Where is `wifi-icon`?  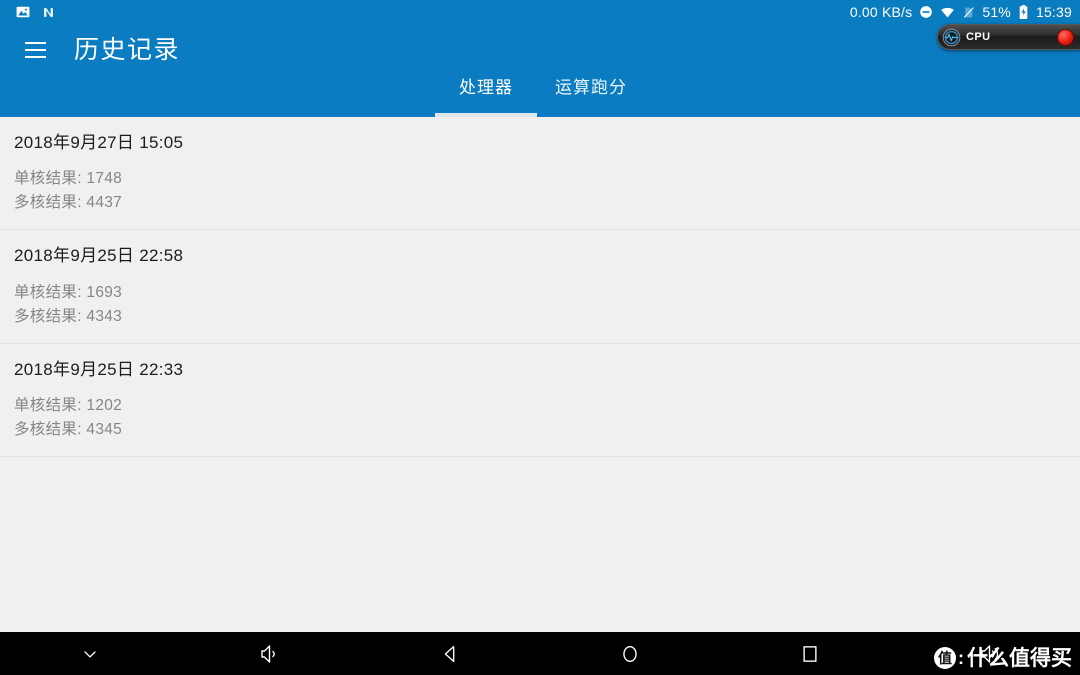 wifi-icon is located at coordinates (947, 12).